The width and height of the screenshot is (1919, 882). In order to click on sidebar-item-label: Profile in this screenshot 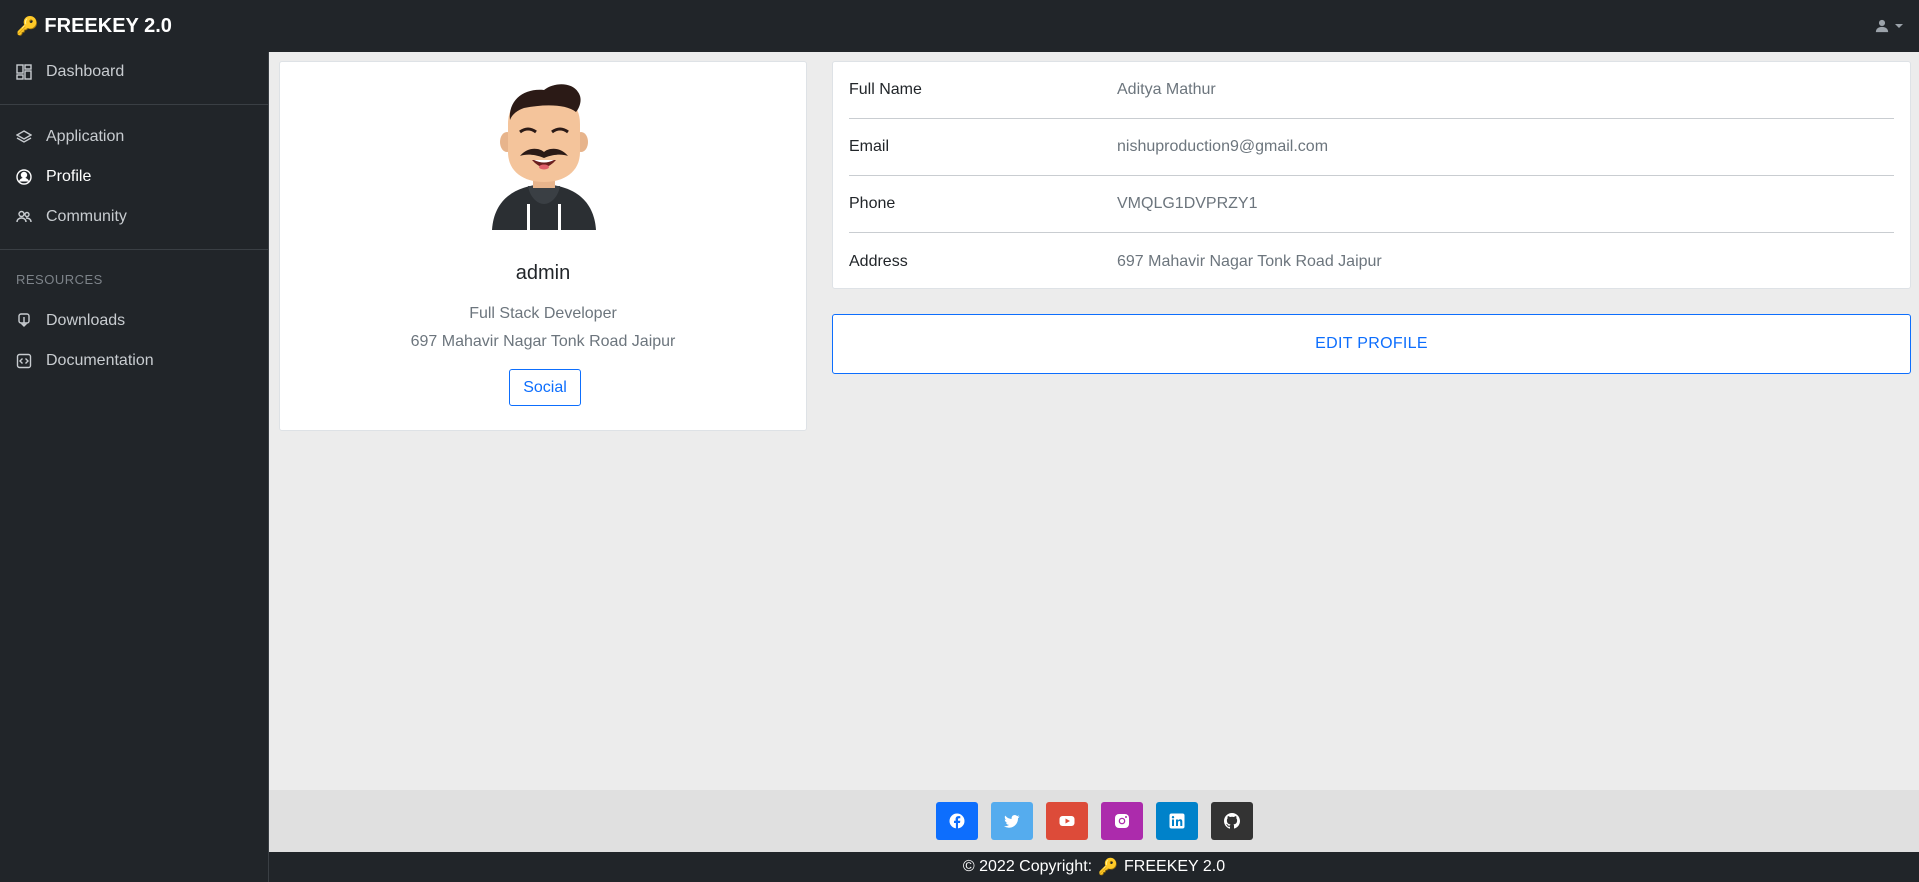, I will do `click(69, 176)`.